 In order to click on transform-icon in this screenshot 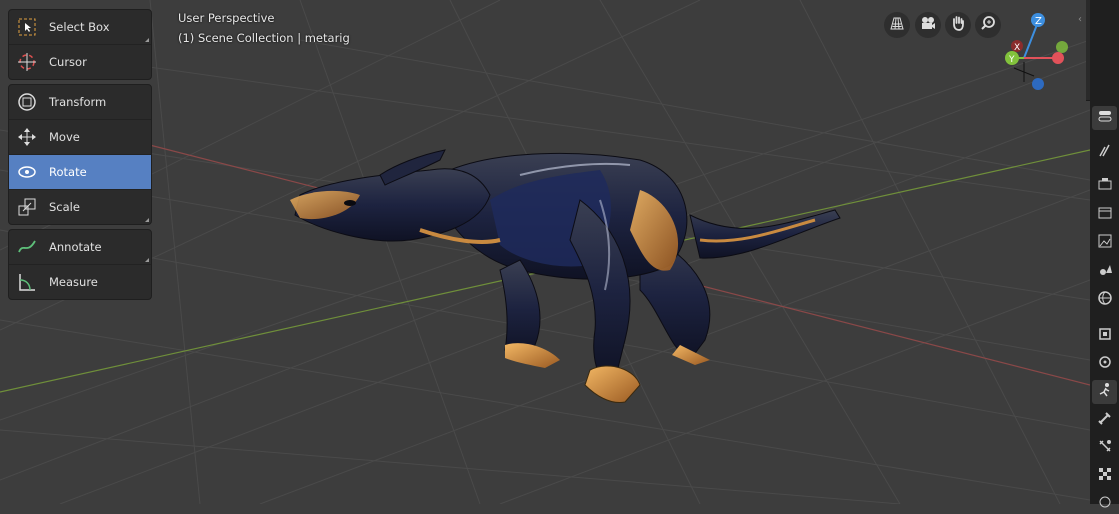, I will do `click(27, 102)`.